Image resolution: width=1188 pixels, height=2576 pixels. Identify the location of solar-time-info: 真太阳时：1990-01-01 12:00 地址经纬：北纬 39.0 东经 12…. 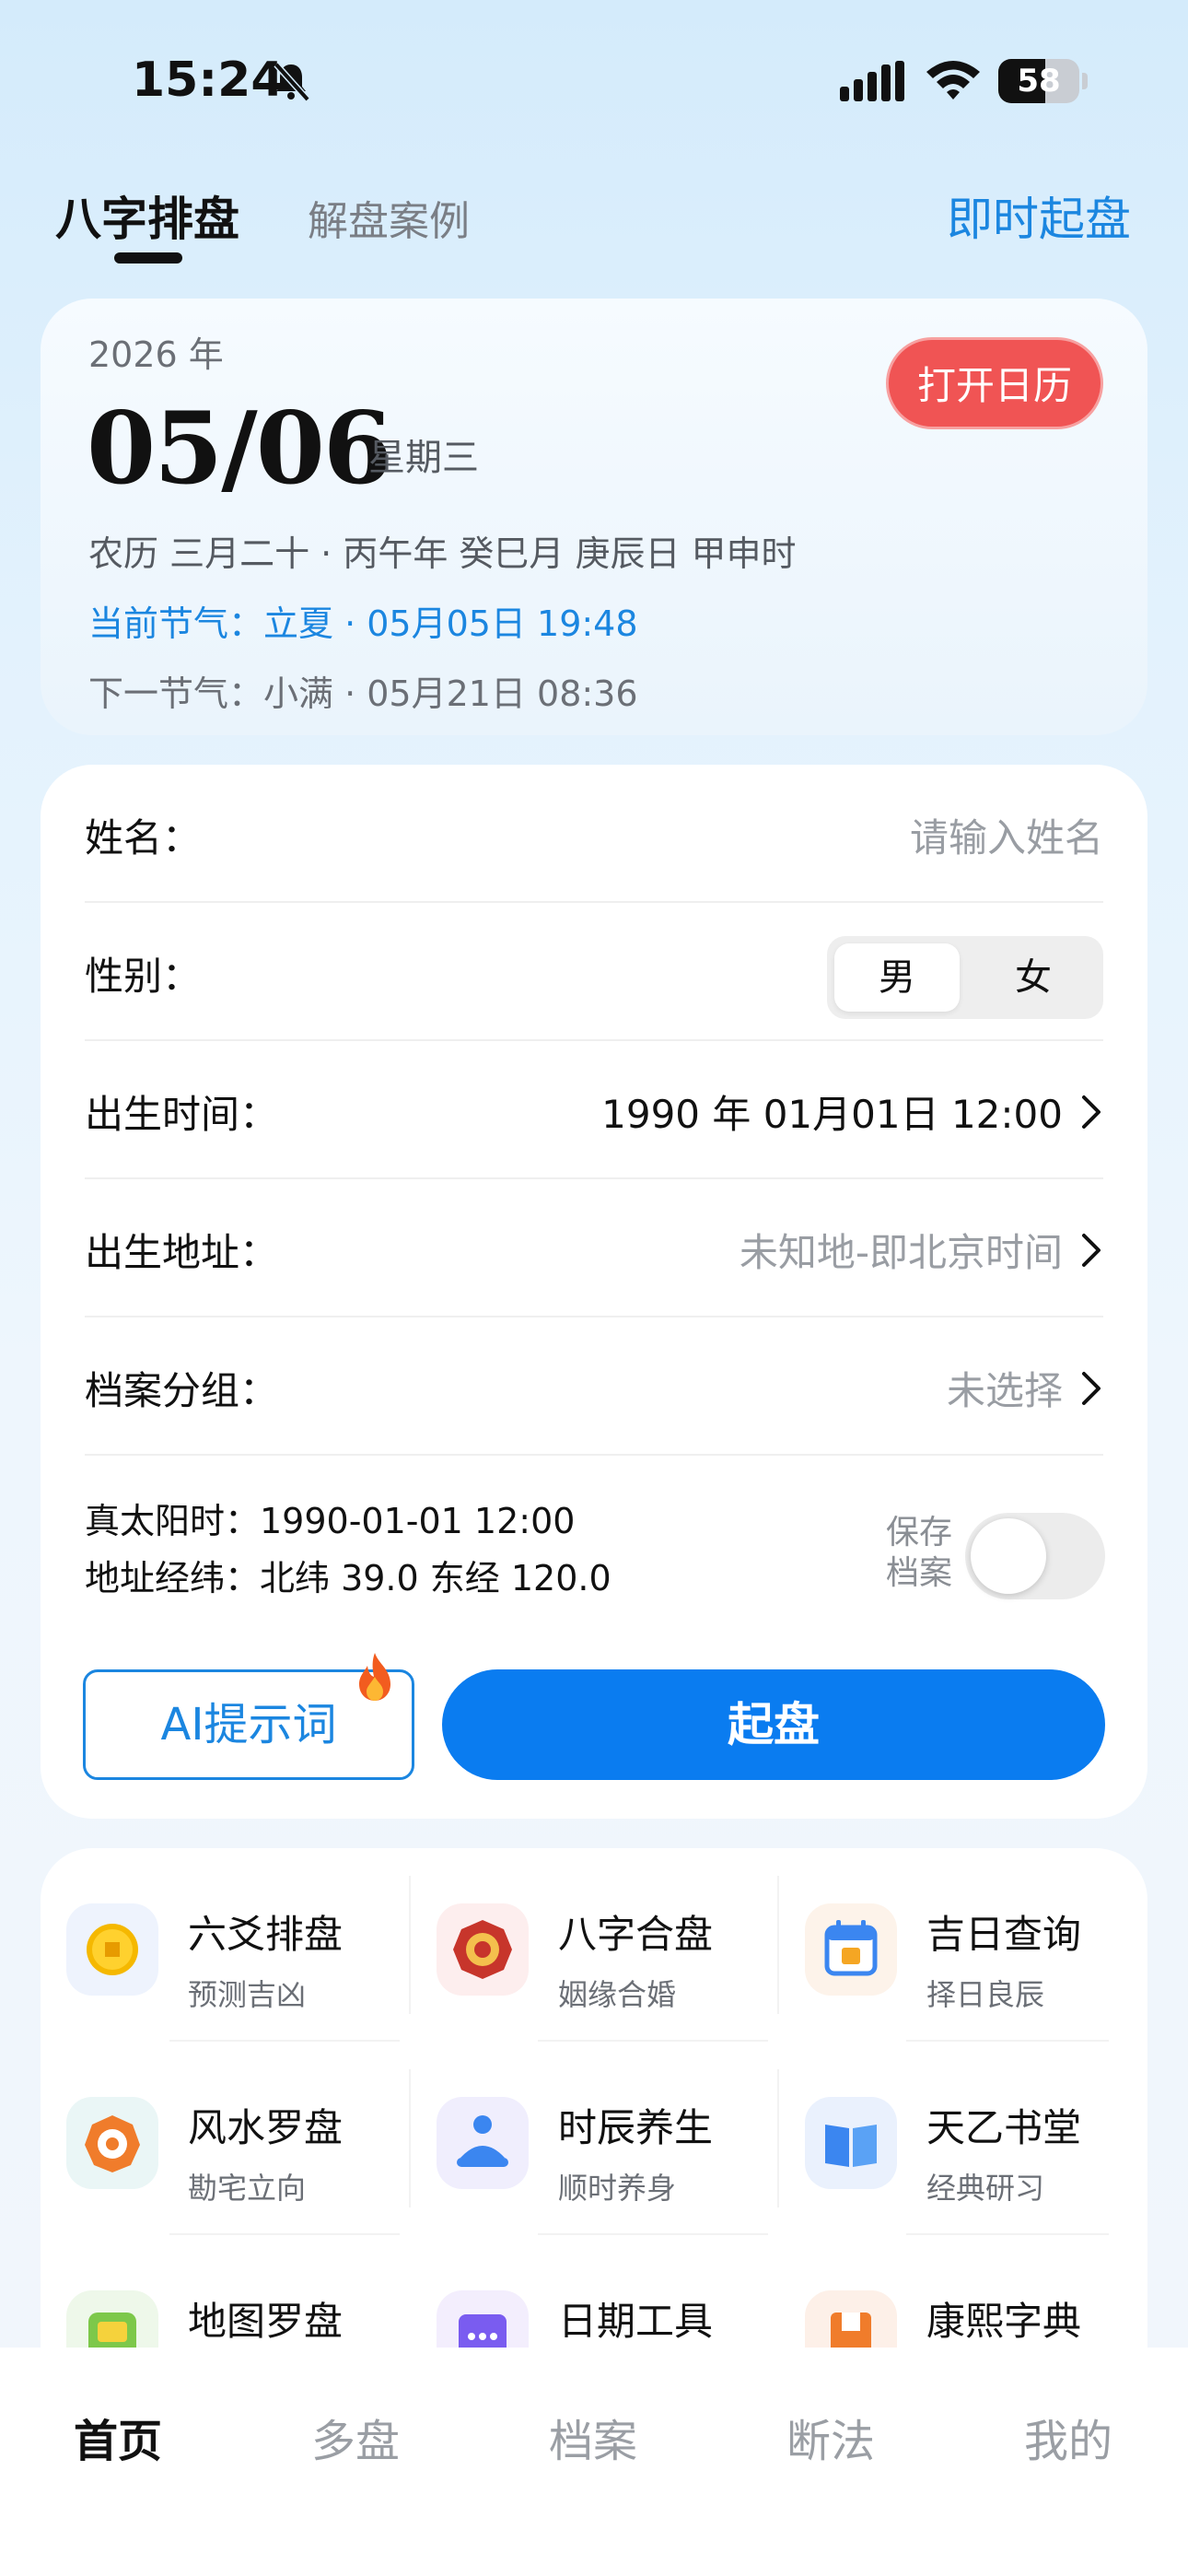
(348, 1550).